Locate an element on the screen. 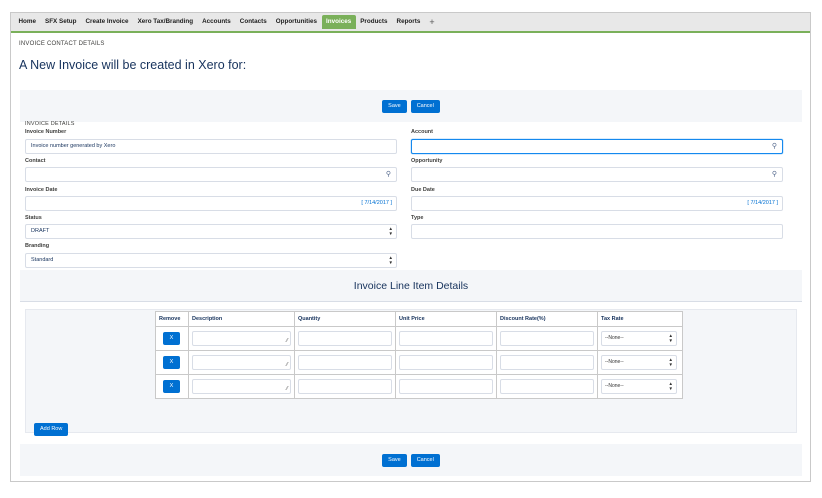  breadcrumb: INVOICE CONTACT DETAILS is located at coordinates (62, 44).